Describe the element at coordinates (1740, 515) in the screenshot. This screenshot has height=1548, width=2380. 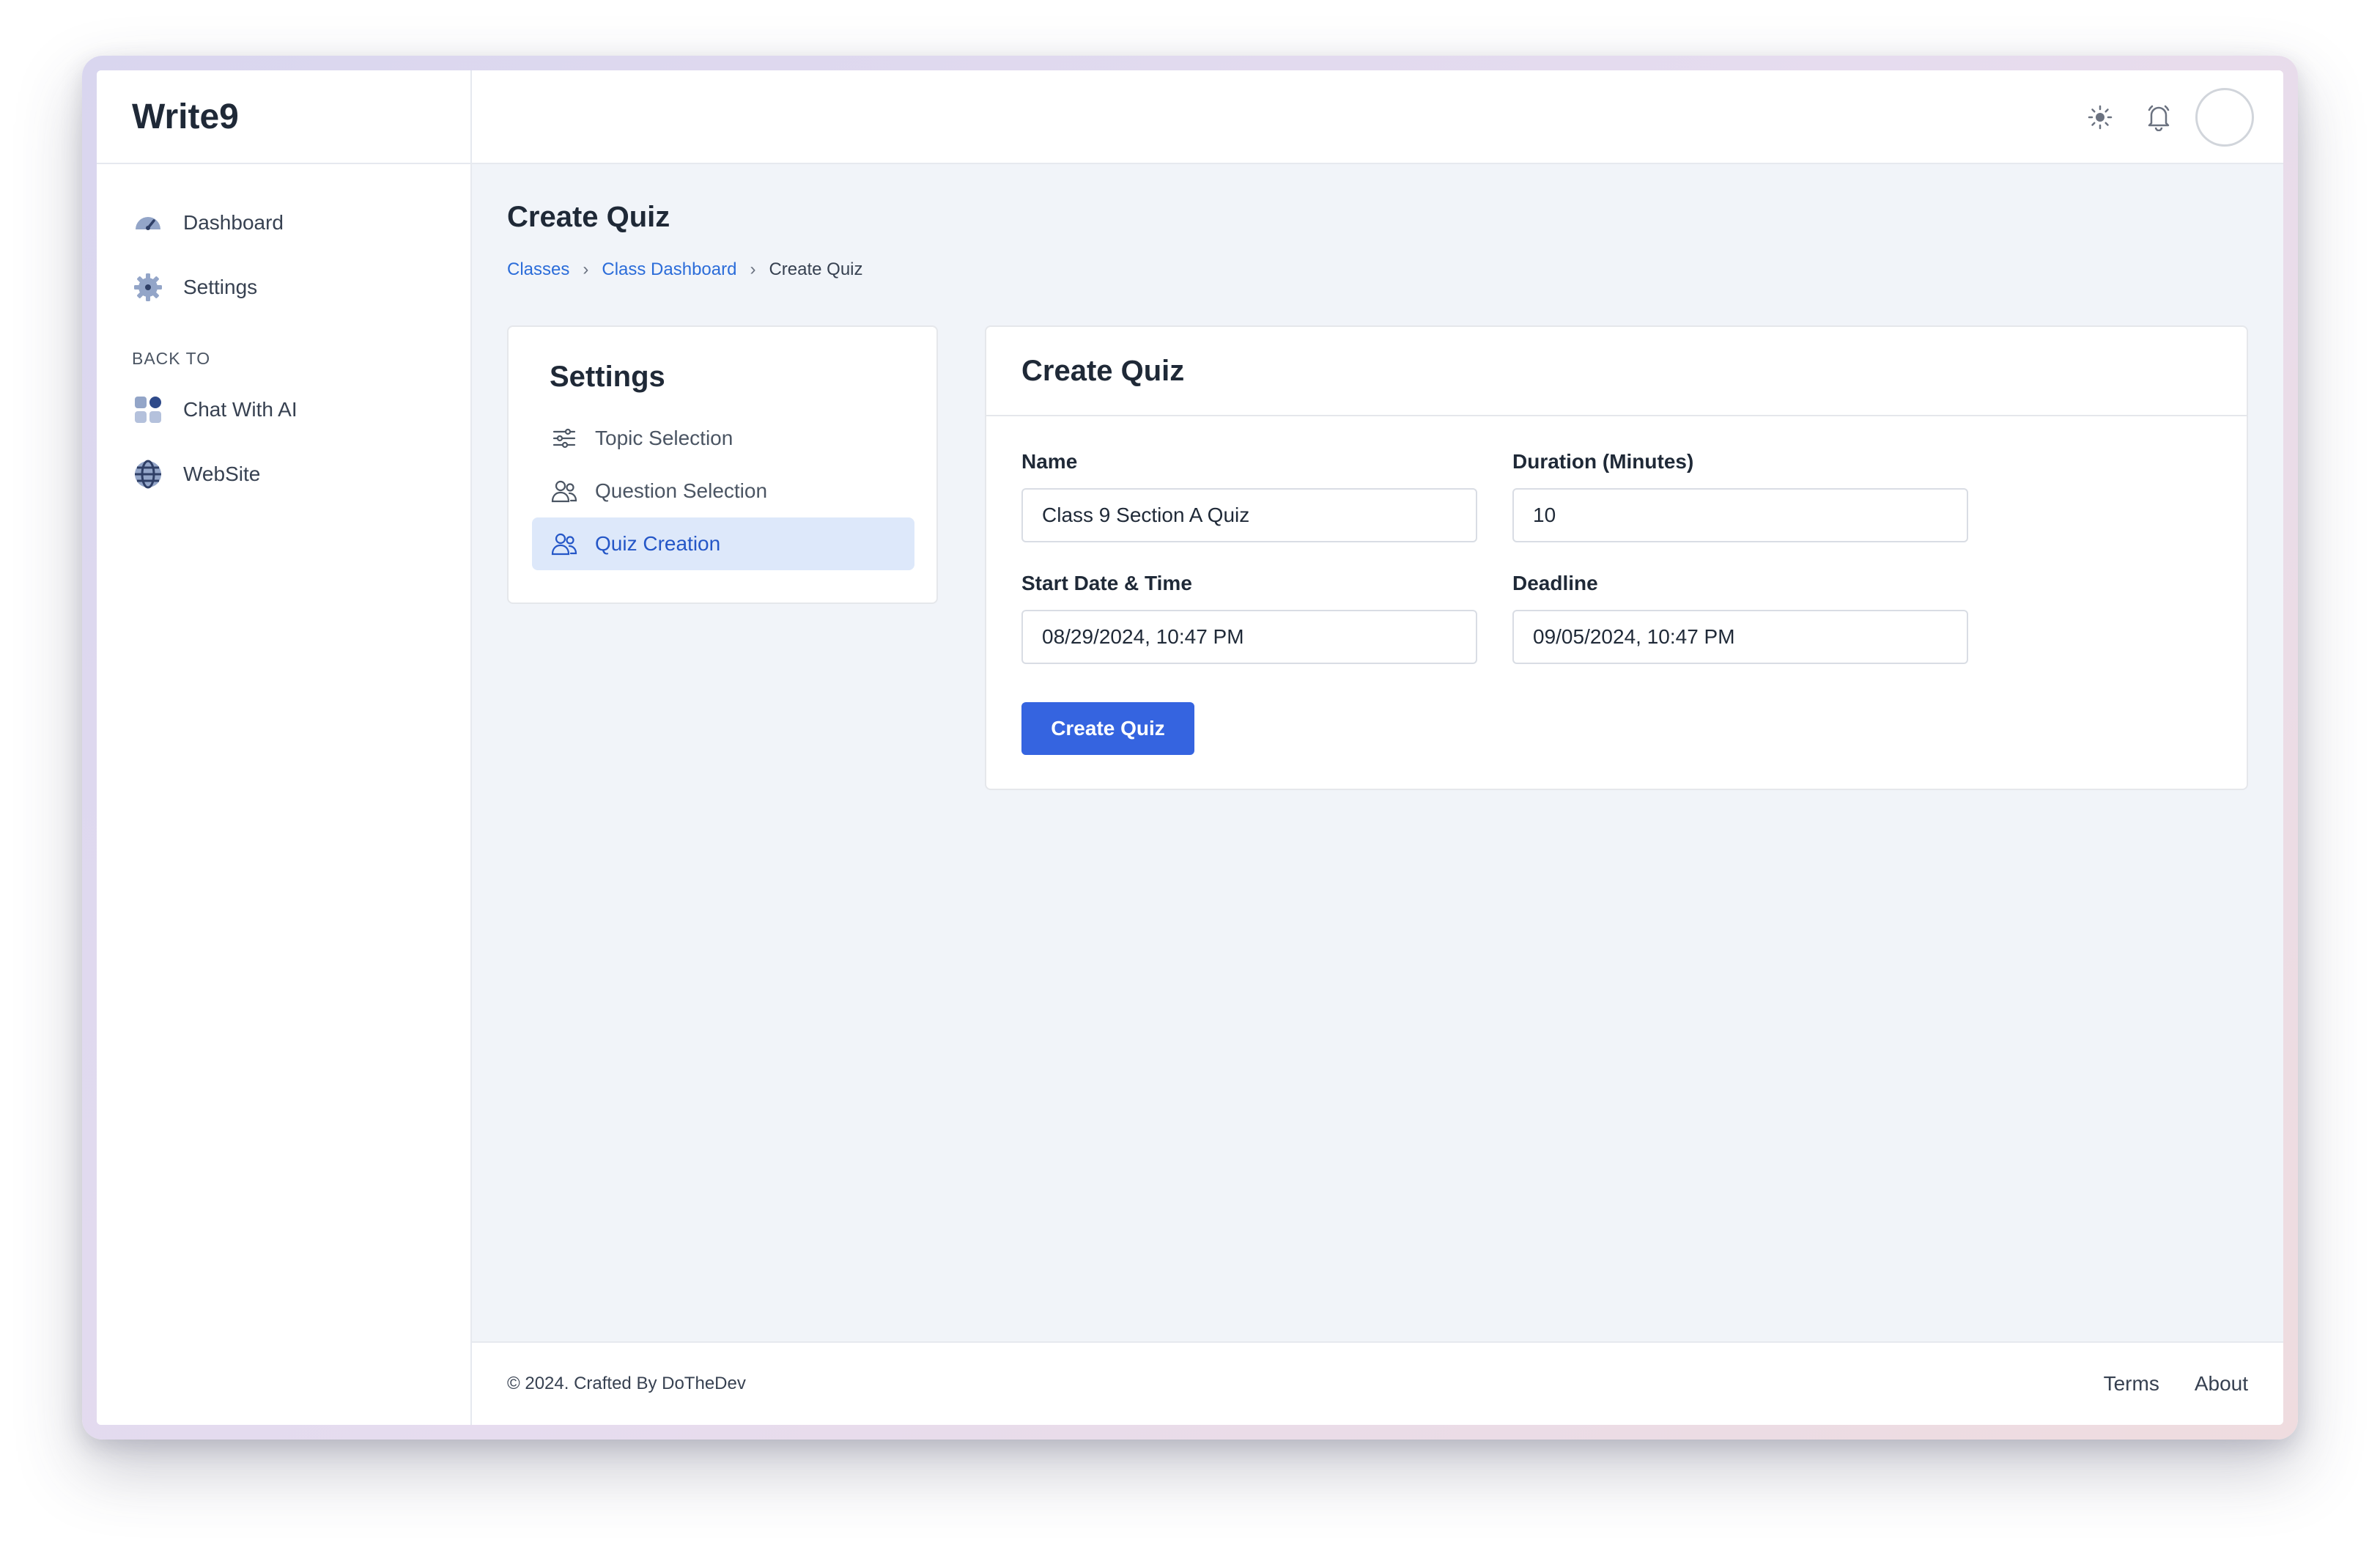
I see `duration-input` at that location.